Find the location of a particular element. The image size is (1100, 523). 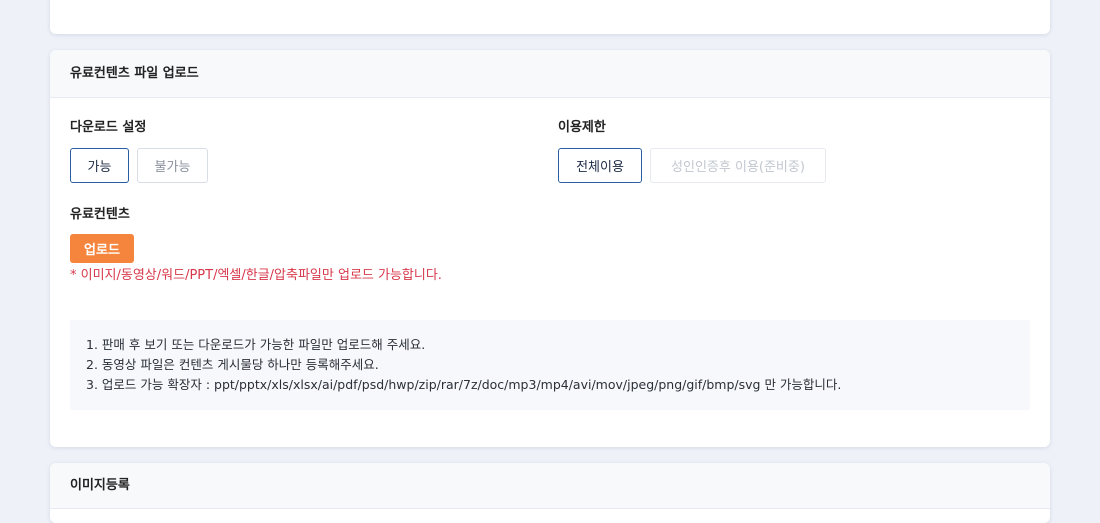

download-disallowed-button: 불가능 is located at coordinates (172, 165).